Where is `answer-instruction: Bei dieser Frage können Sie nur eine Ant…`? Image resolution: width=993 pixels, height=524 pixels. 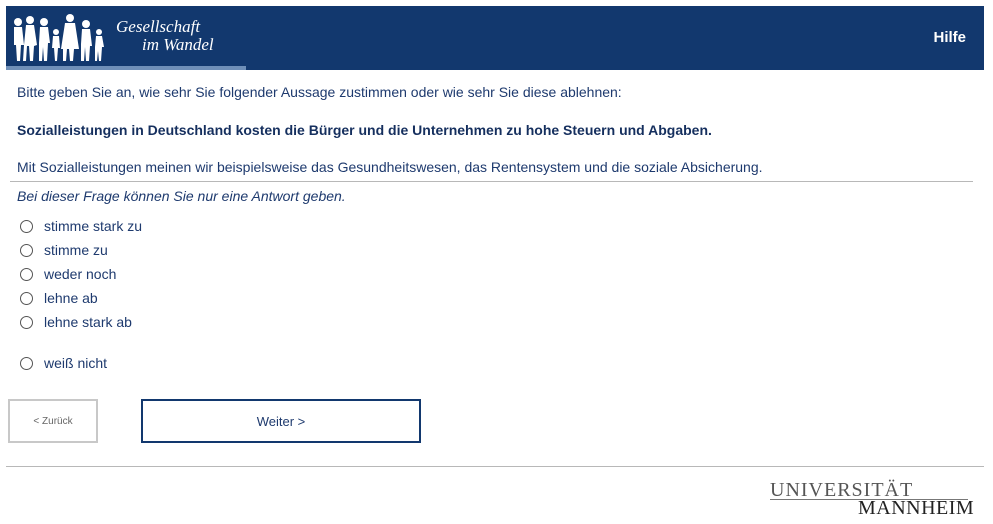 answer-instruction: Bei dieser Frage können Sie nur eine Ant… is located at coordinates (181, 196).